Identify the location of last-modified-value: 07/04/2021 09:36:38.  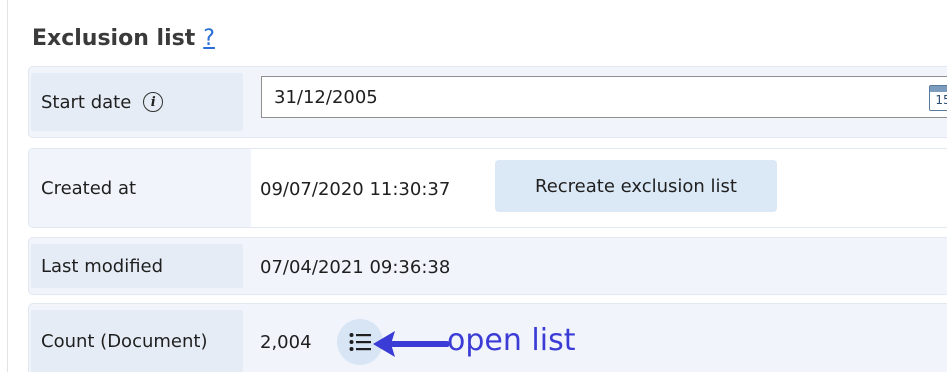
(355, 267).